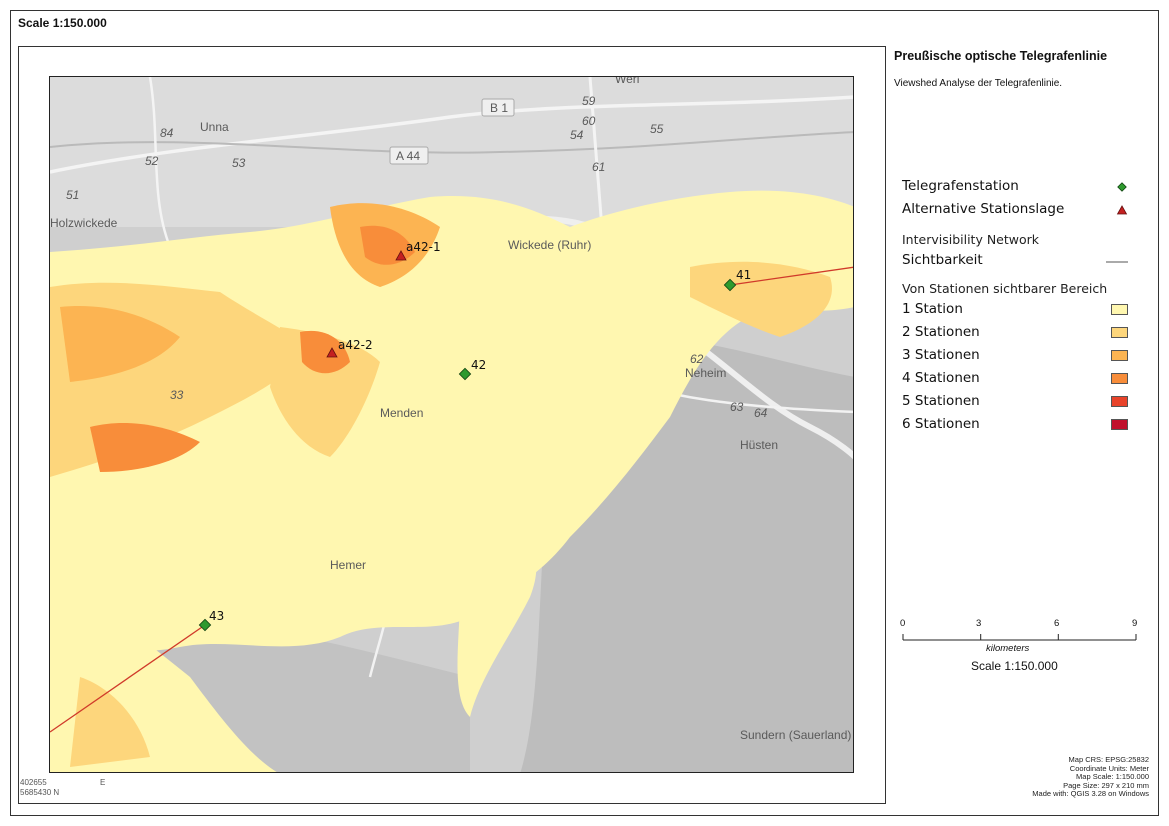 The image size is (1169, 826). What do you see at coordinates (84, 223) in the screenshot?
I see `place-label-holzwickede: Holzwickede` at bounding box center [84, 223].